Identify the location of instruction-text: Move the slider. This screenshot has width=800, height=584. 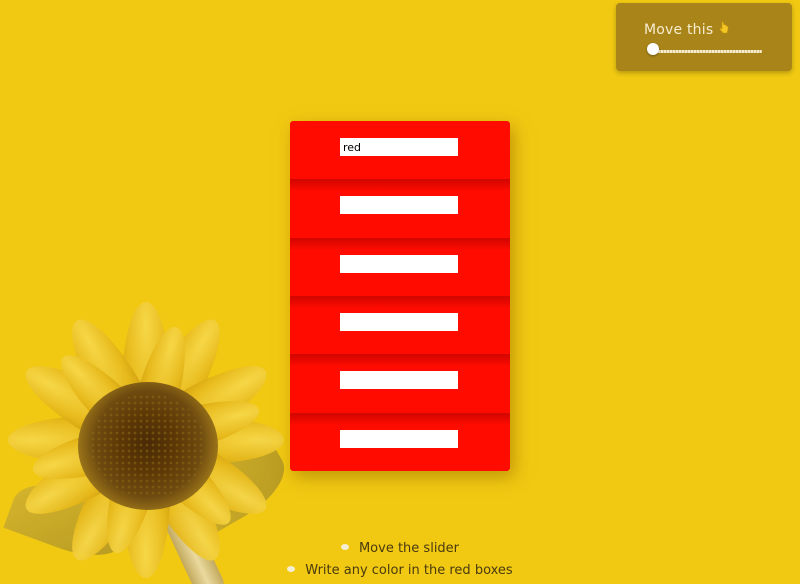
(409, 548).